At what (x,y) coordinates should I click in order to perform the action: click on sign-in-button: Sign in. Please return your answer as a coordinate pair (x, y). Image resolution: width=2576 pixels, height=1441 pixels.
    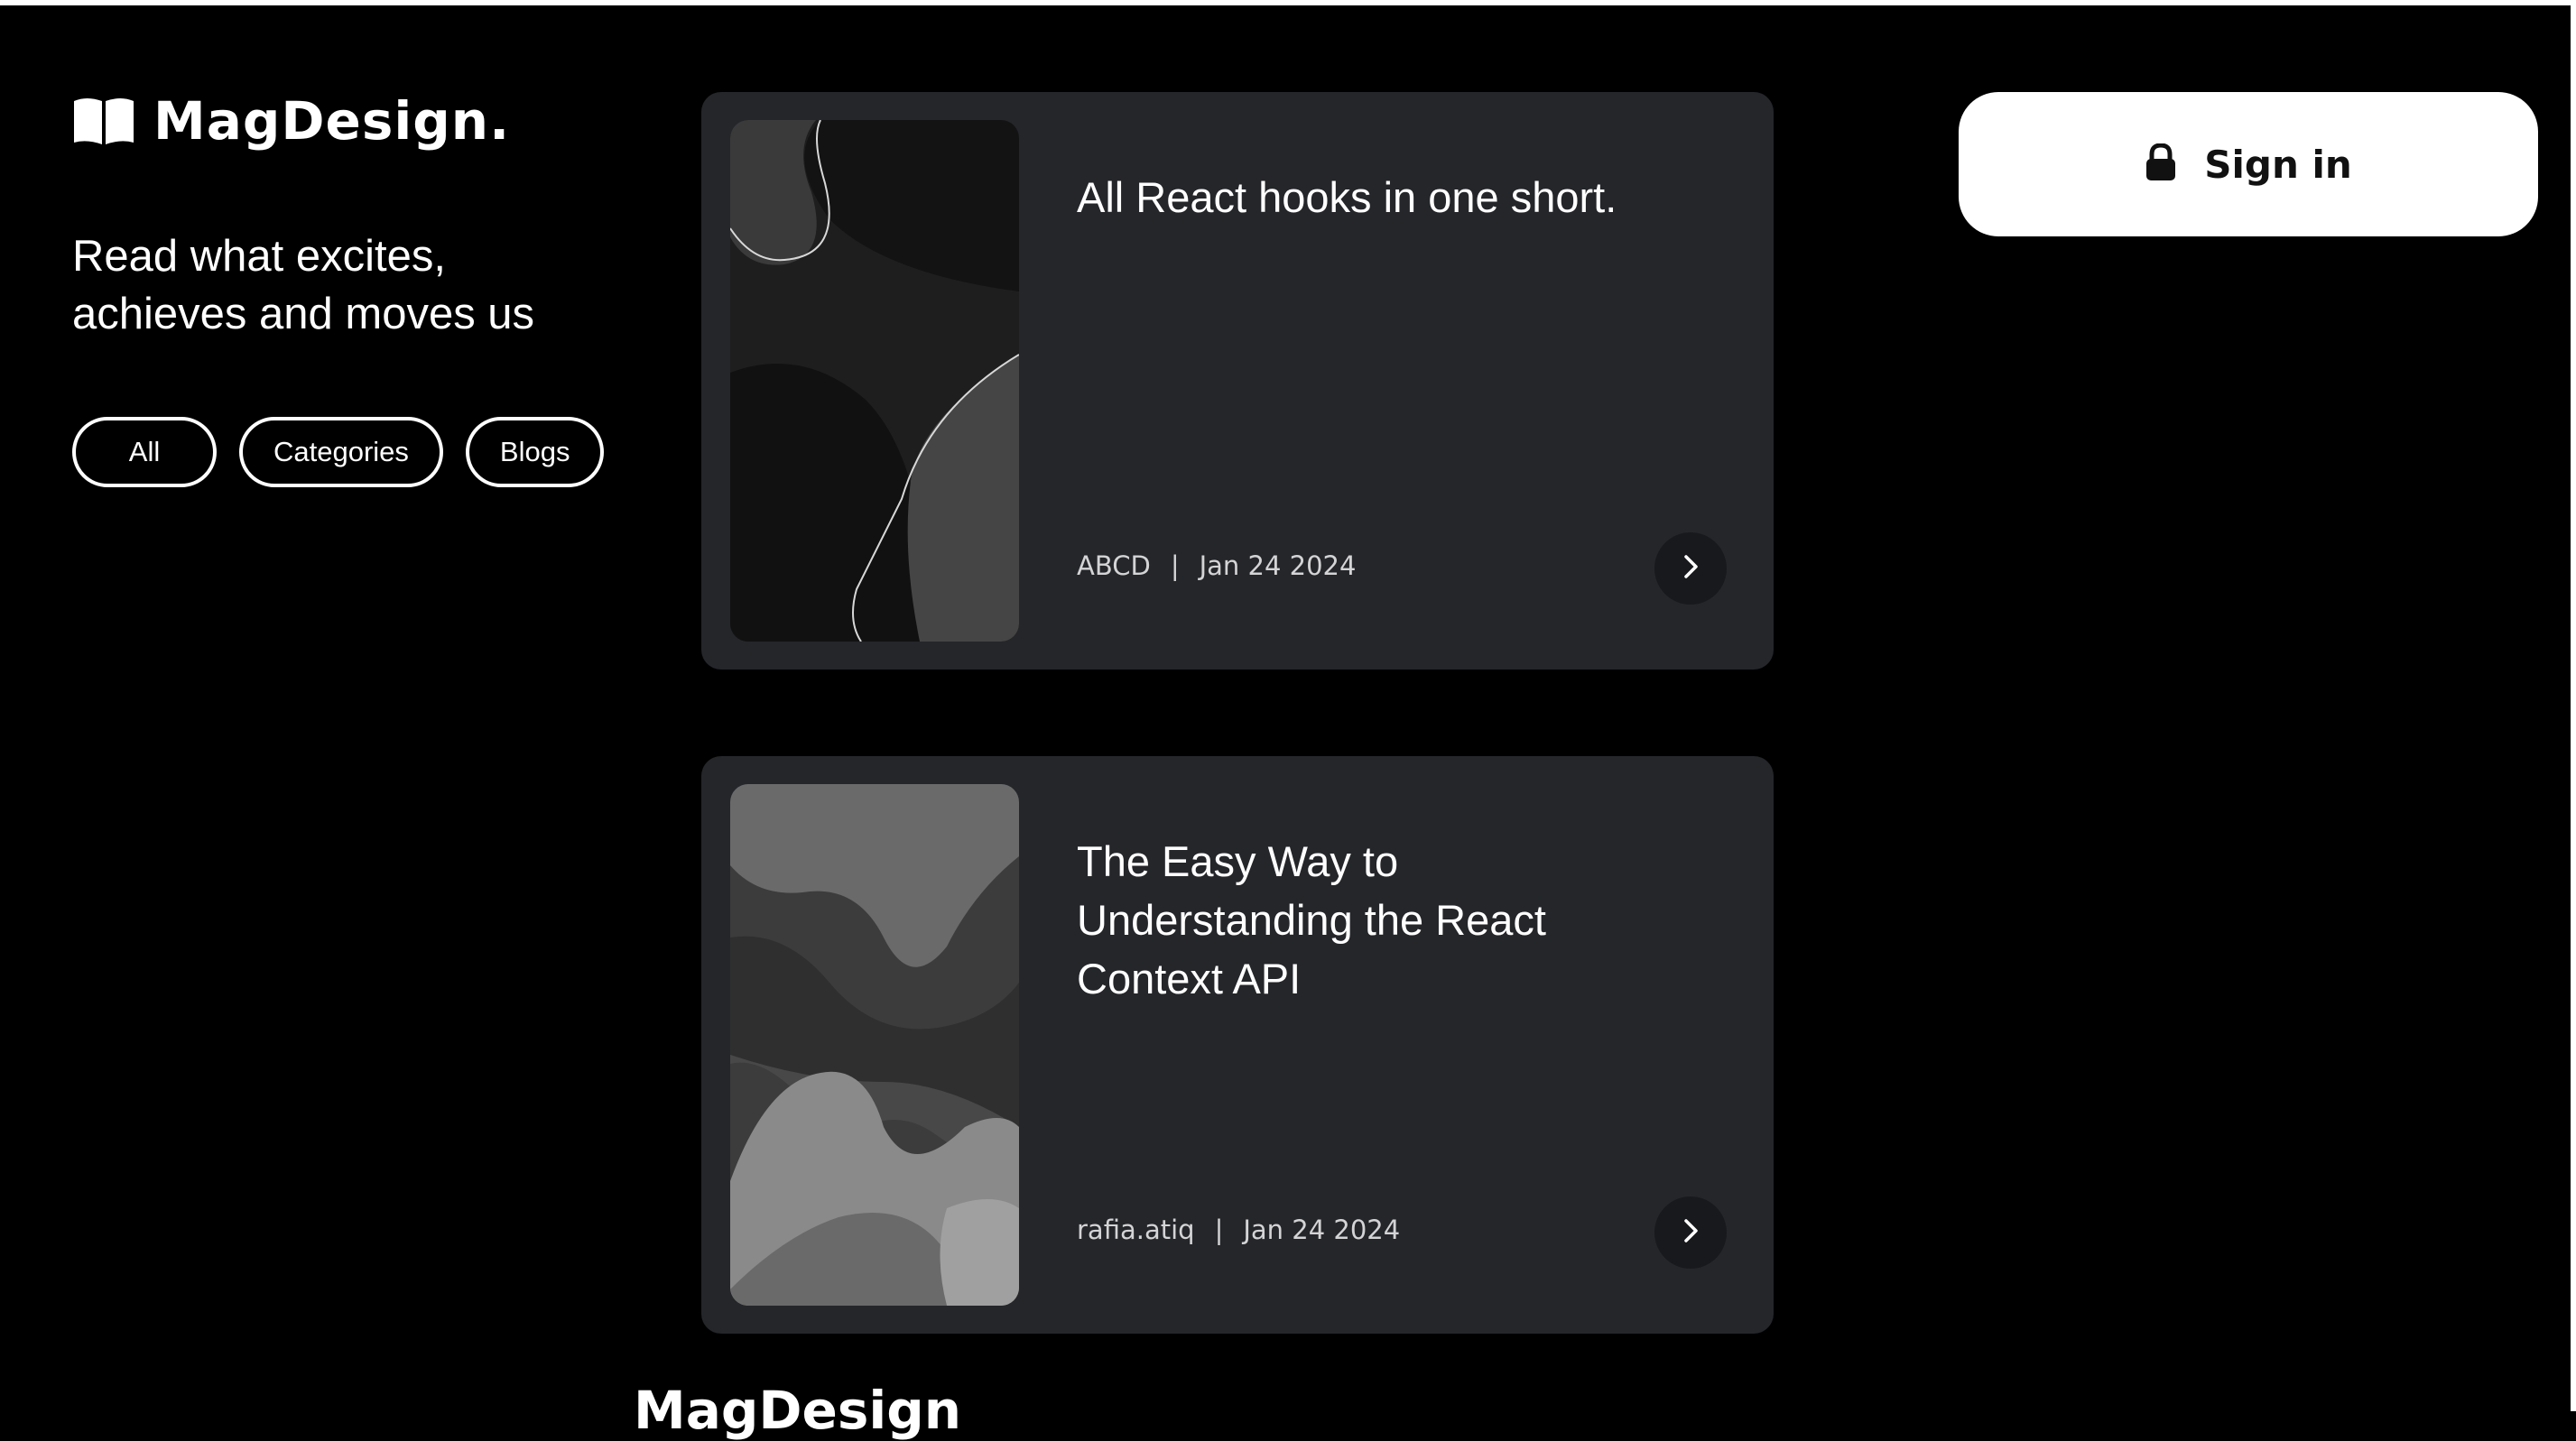
    Looking at the image, I should click on (2248, 164).